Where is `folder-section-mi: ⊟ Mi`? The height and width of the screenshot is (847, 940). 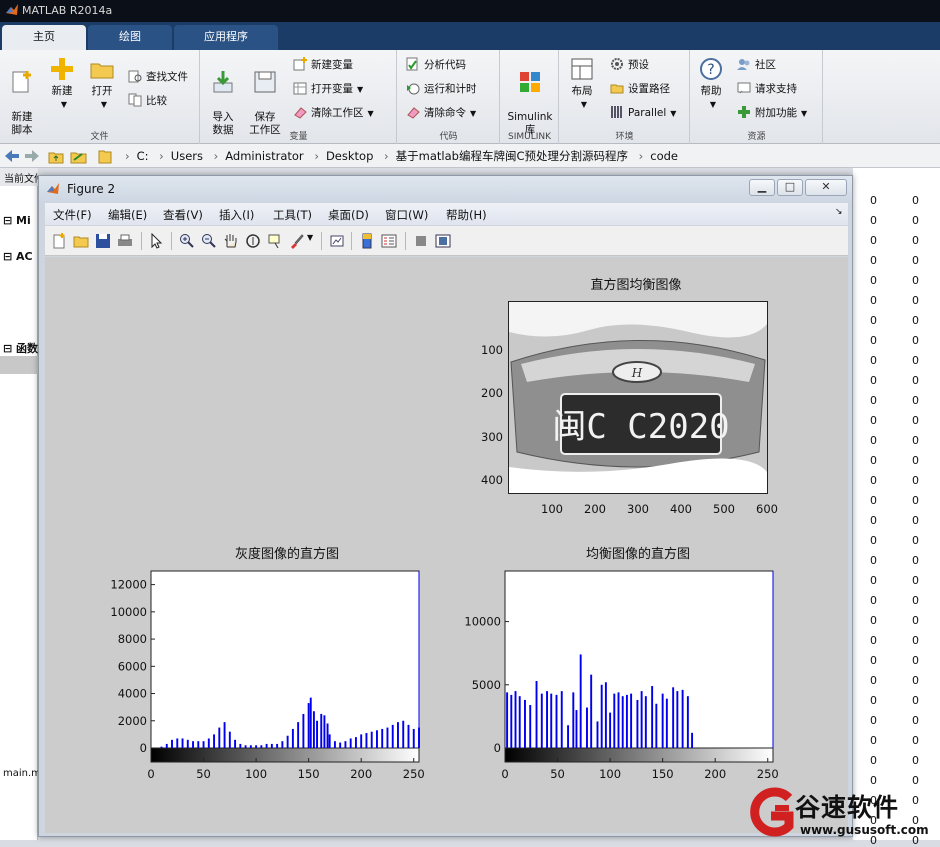
folder-section-mi: ⊟ Mi is located at coordinates (17, 220).